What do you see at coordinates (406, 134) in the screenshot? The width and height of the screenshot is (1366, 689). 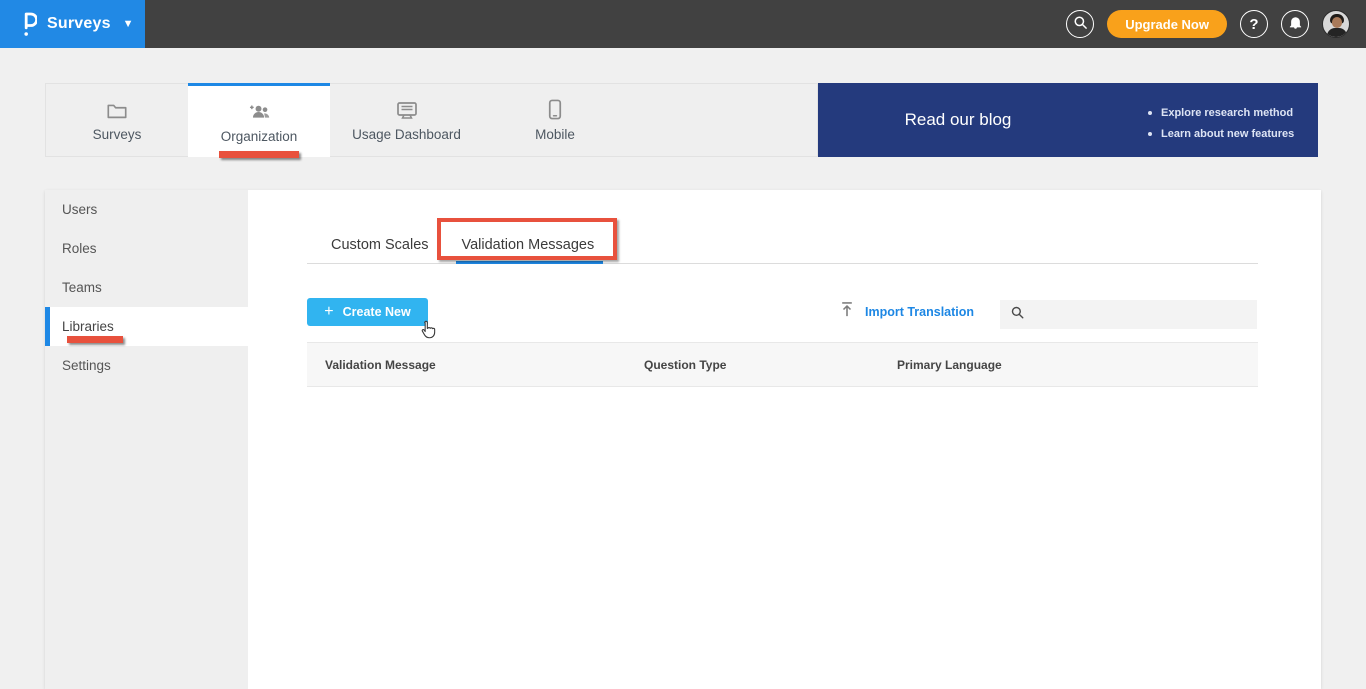 I see `tab-label: Usage Dashboard` at bounding box center [406, 134].